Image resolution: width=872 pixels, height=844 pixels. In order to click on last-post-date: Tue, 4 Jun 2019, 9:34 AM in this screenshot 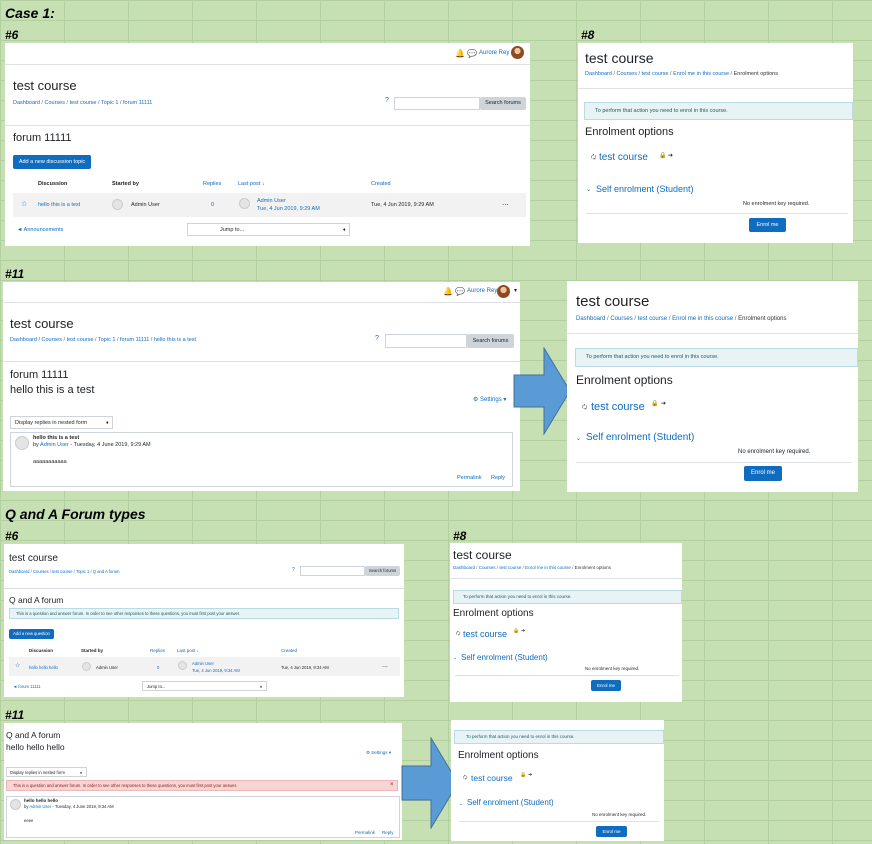, I will do `click(216, 670)`.